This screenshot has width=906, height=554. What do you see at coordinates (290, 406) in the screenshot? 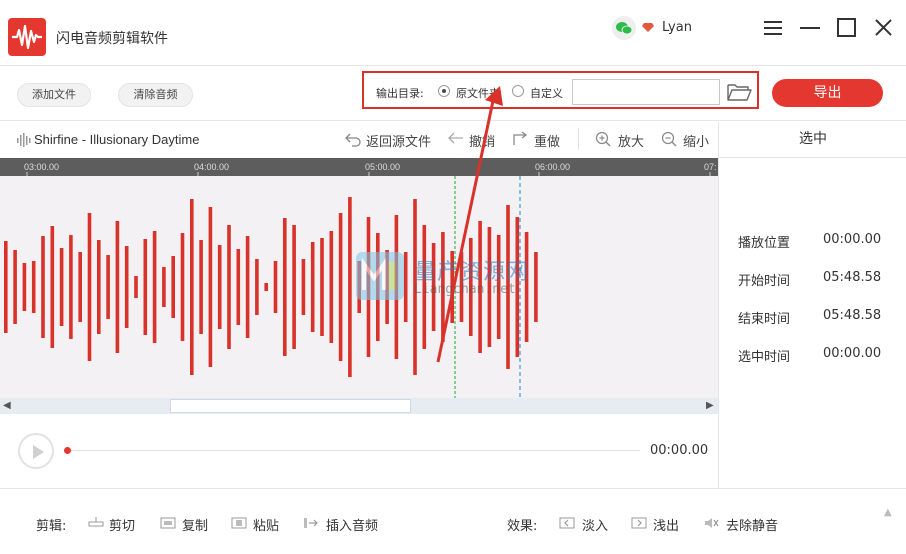
I see `scroll-thumb` at bounding box center [290, 406].